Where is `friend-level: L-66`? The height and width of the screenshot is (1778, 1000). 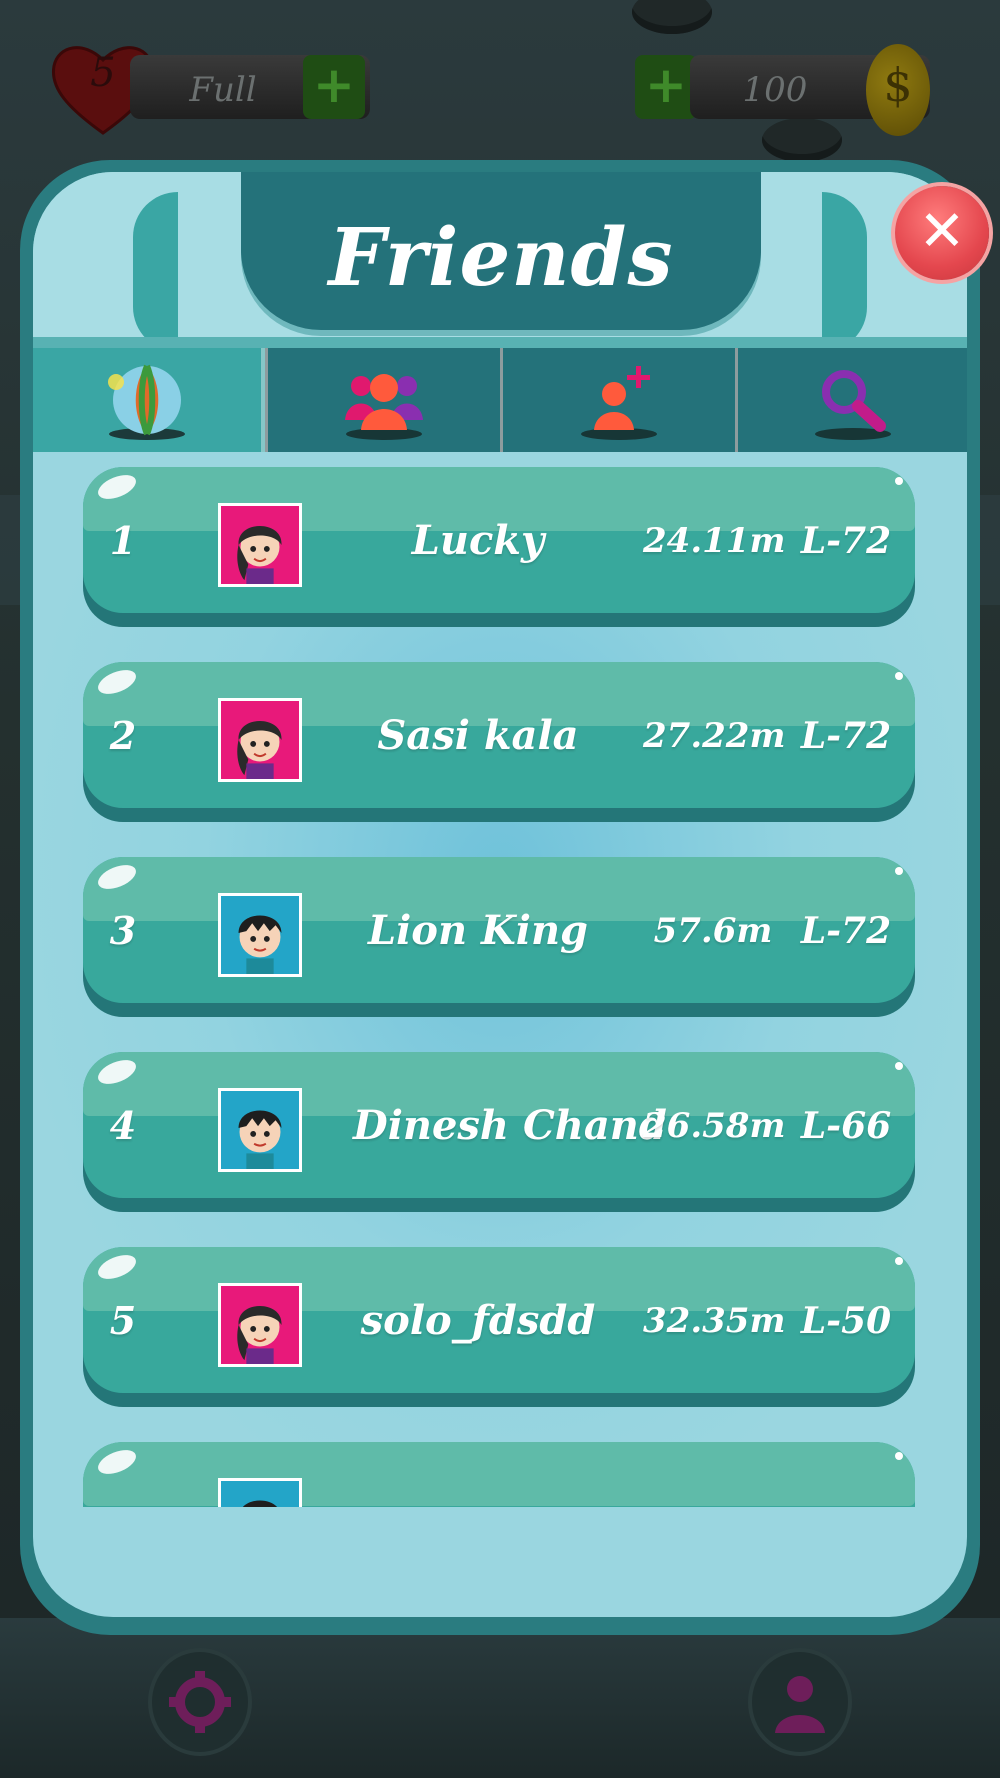
friend-level: L-66 is located at coordinates (846, 1126).